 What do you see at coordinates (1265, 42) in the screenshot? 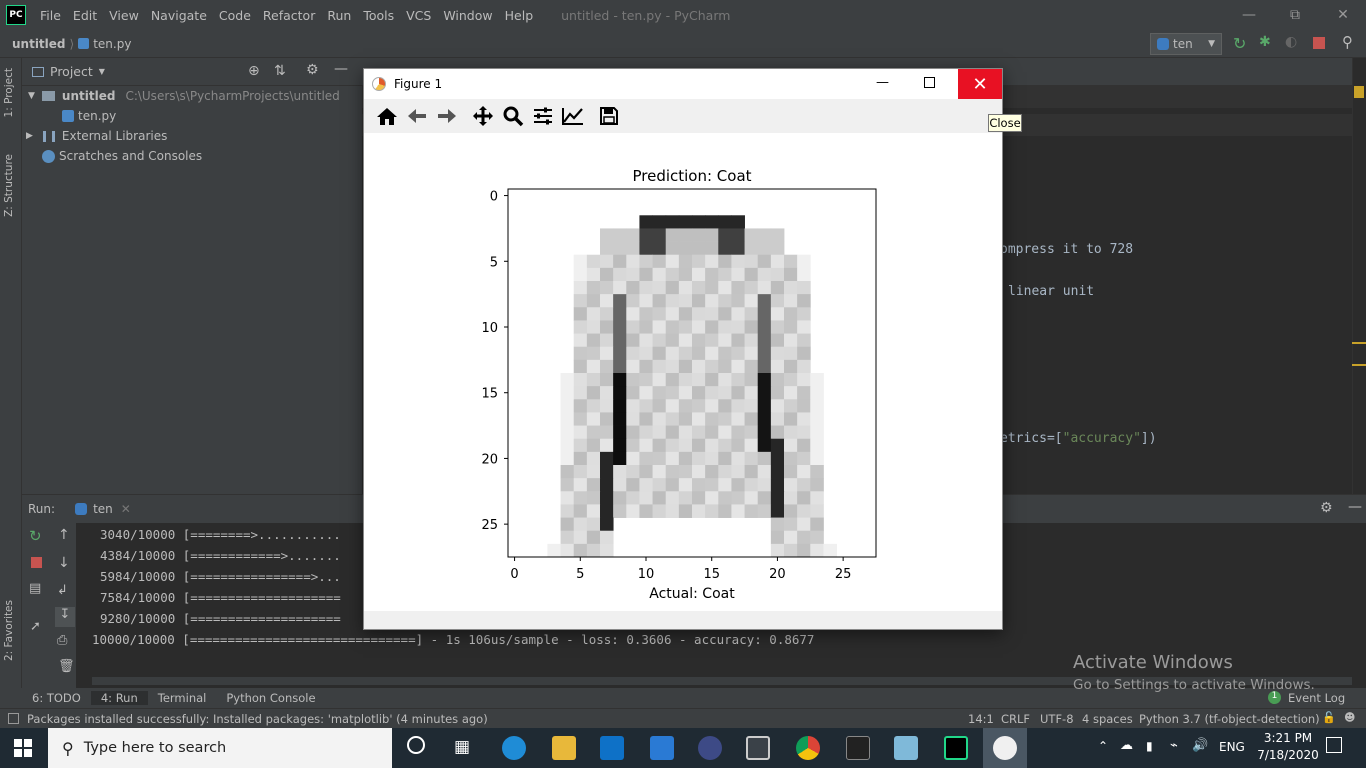
I see `debug-icon: ✱` at bounding box center [1265, 42].